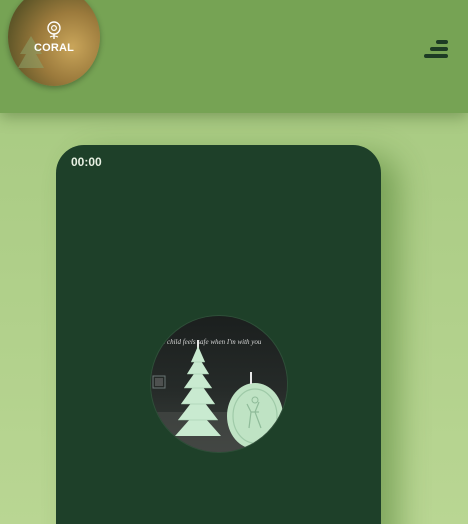  I want to click on video-thumbnail: ce child feels safe when I'm with you, so click(219, 384).